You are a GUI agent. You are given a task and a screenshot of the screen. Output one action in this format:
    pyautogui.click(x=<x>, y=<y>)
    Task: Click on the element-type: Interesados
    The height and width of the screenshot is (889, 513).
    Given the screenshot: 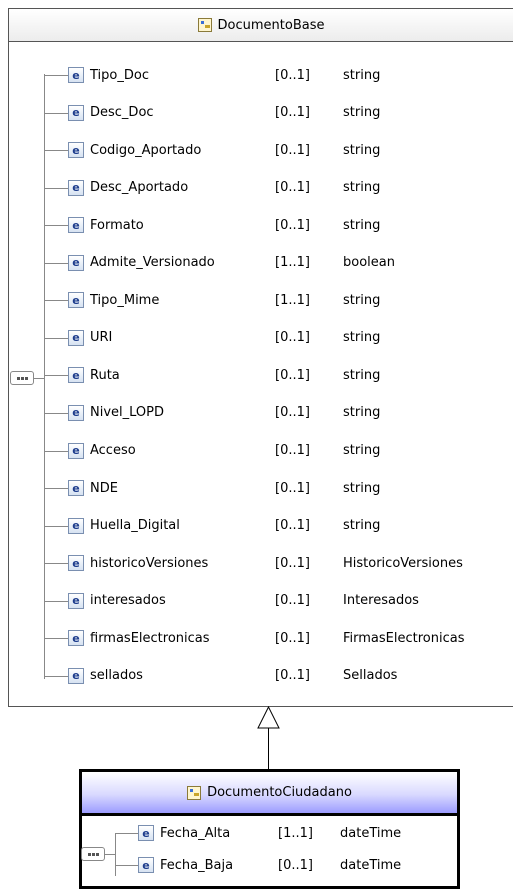 What is the action you would take?
    pyautogui.click(x=381, y=601)
    